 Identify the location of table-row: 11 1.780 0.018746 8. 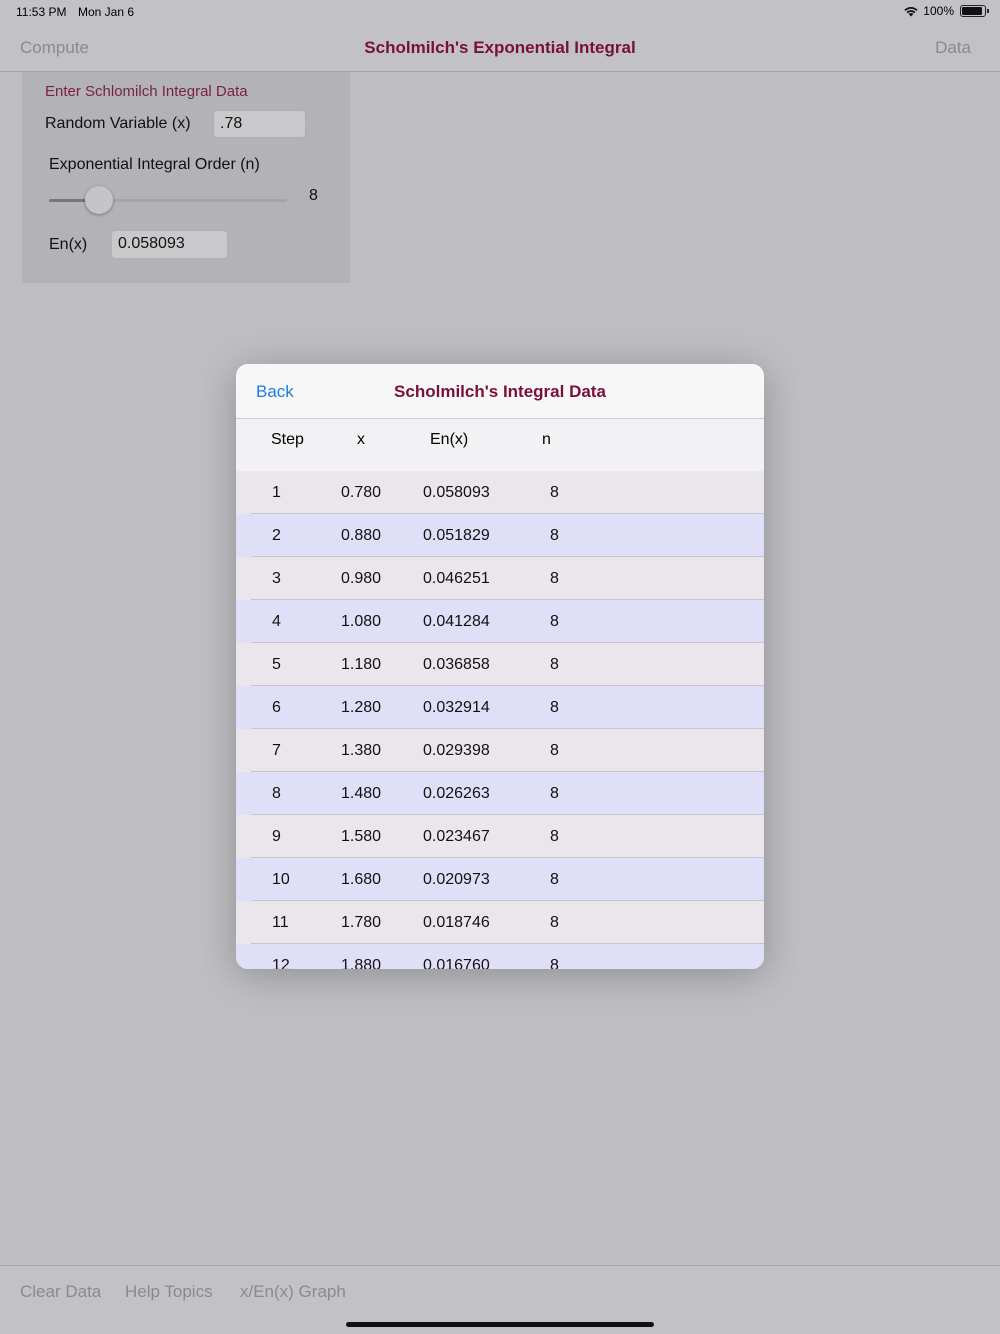
(500, 922).